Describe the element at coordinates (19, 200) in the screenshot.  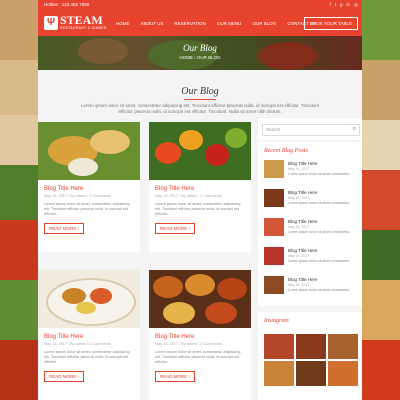
I see `background-food-left` at that location.